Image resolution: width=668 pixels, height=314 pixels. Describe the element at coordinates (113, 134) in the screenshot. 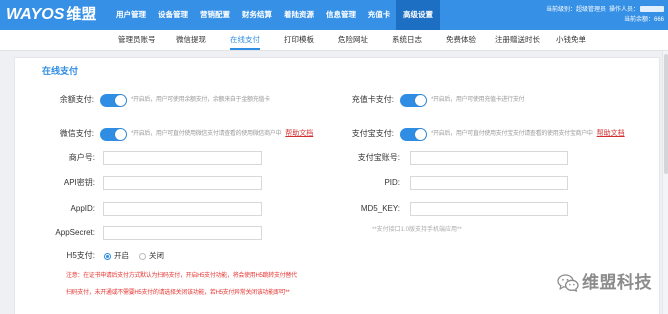

I see `wechat-pay-toggle` at that location.